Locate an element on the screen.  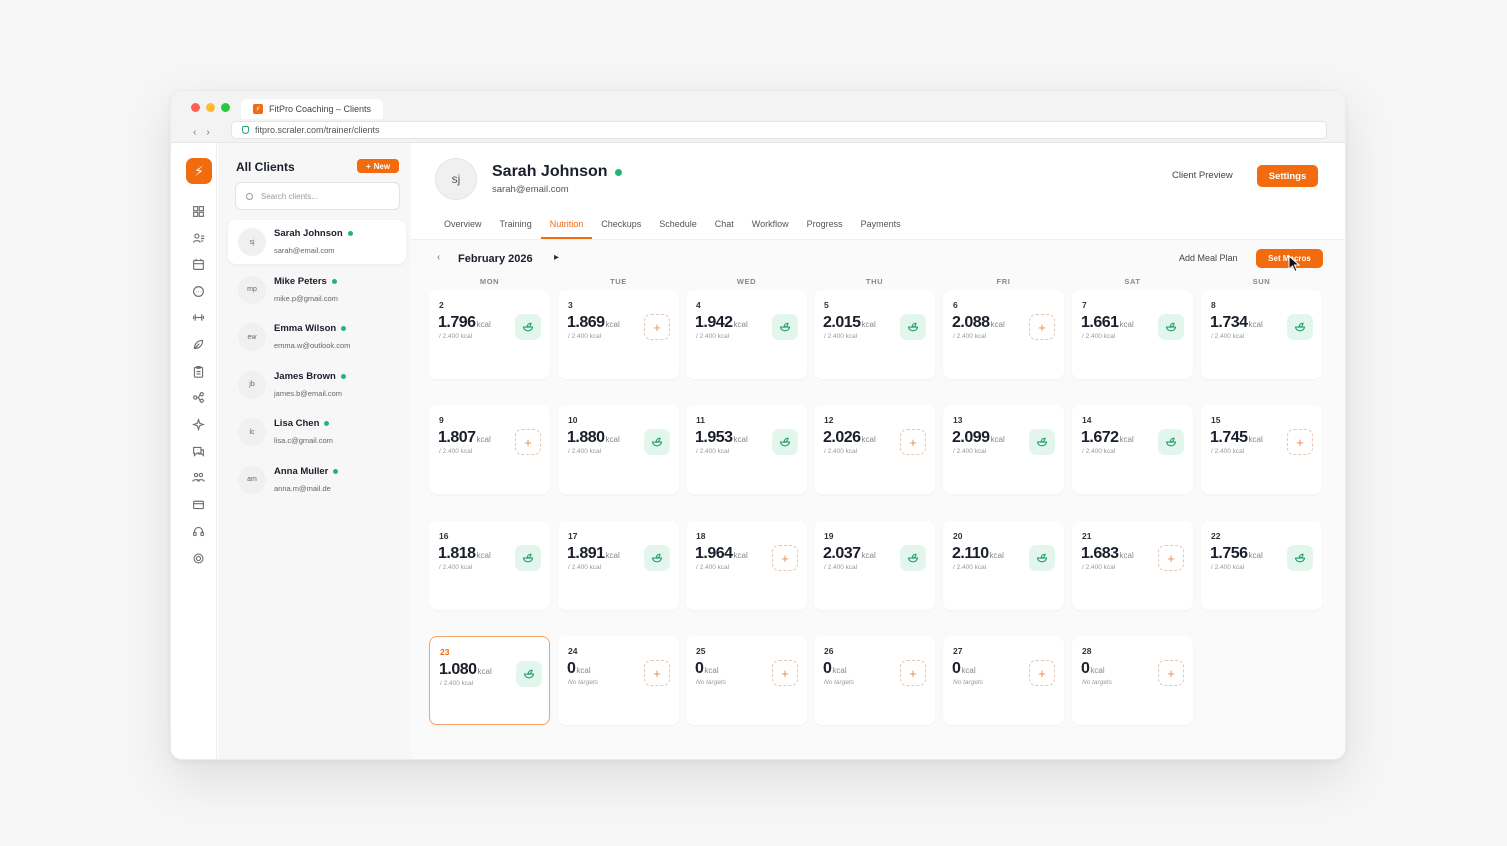
prev-month-icon: ‹ is located at coordinates (438, 257).